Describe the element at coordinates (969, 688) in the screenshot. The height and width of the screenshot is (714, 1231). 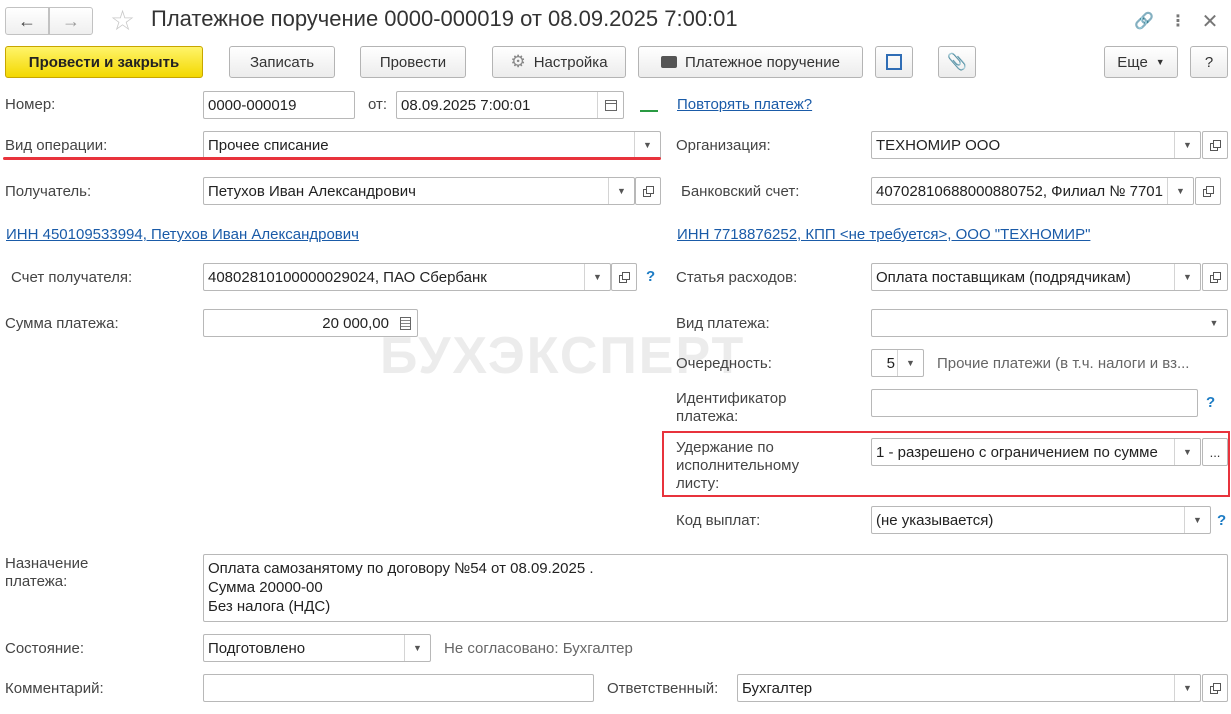
I see `responsible-field: Бухгалтер ▼` at that location.